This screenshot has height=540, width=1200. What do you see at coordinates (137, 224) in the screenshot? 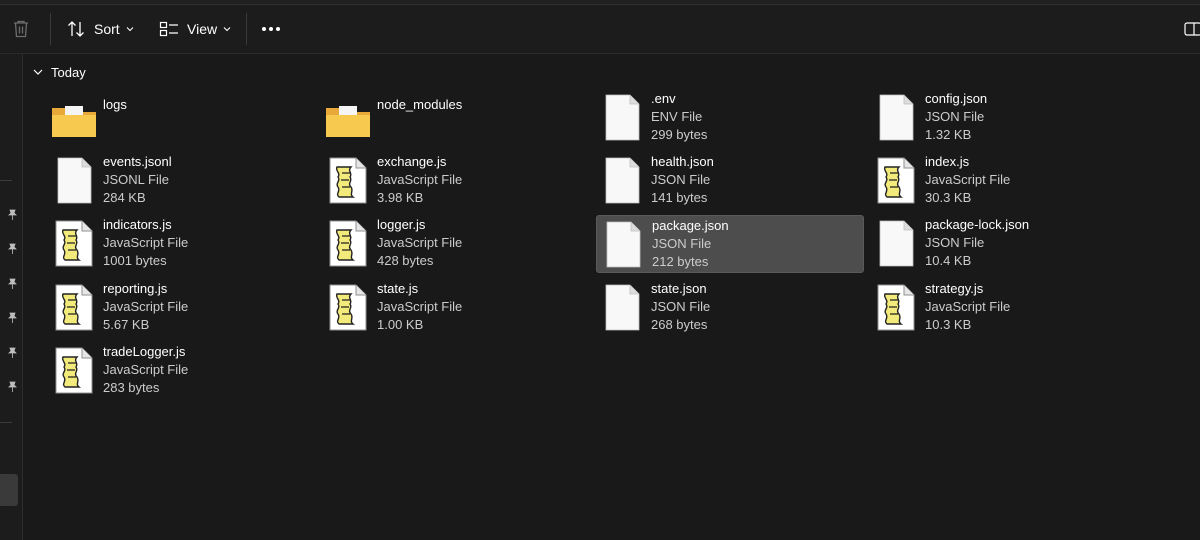
I see `file-name: indicators.js` at bounding box center [137, 224].